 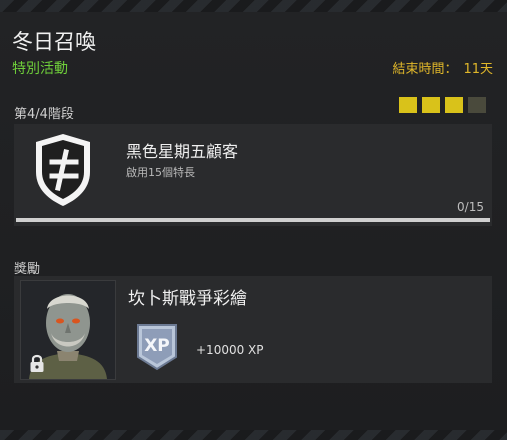 I want to click on stage-indicator, so click(x=442, y=105).